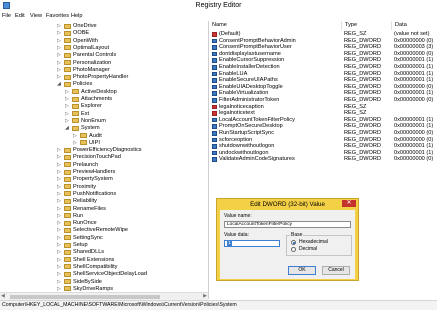  What do you see at coordinates (238, 216) in the screenshot?
I see `value-name-label: Value name:` at bounding box center [238, 216].